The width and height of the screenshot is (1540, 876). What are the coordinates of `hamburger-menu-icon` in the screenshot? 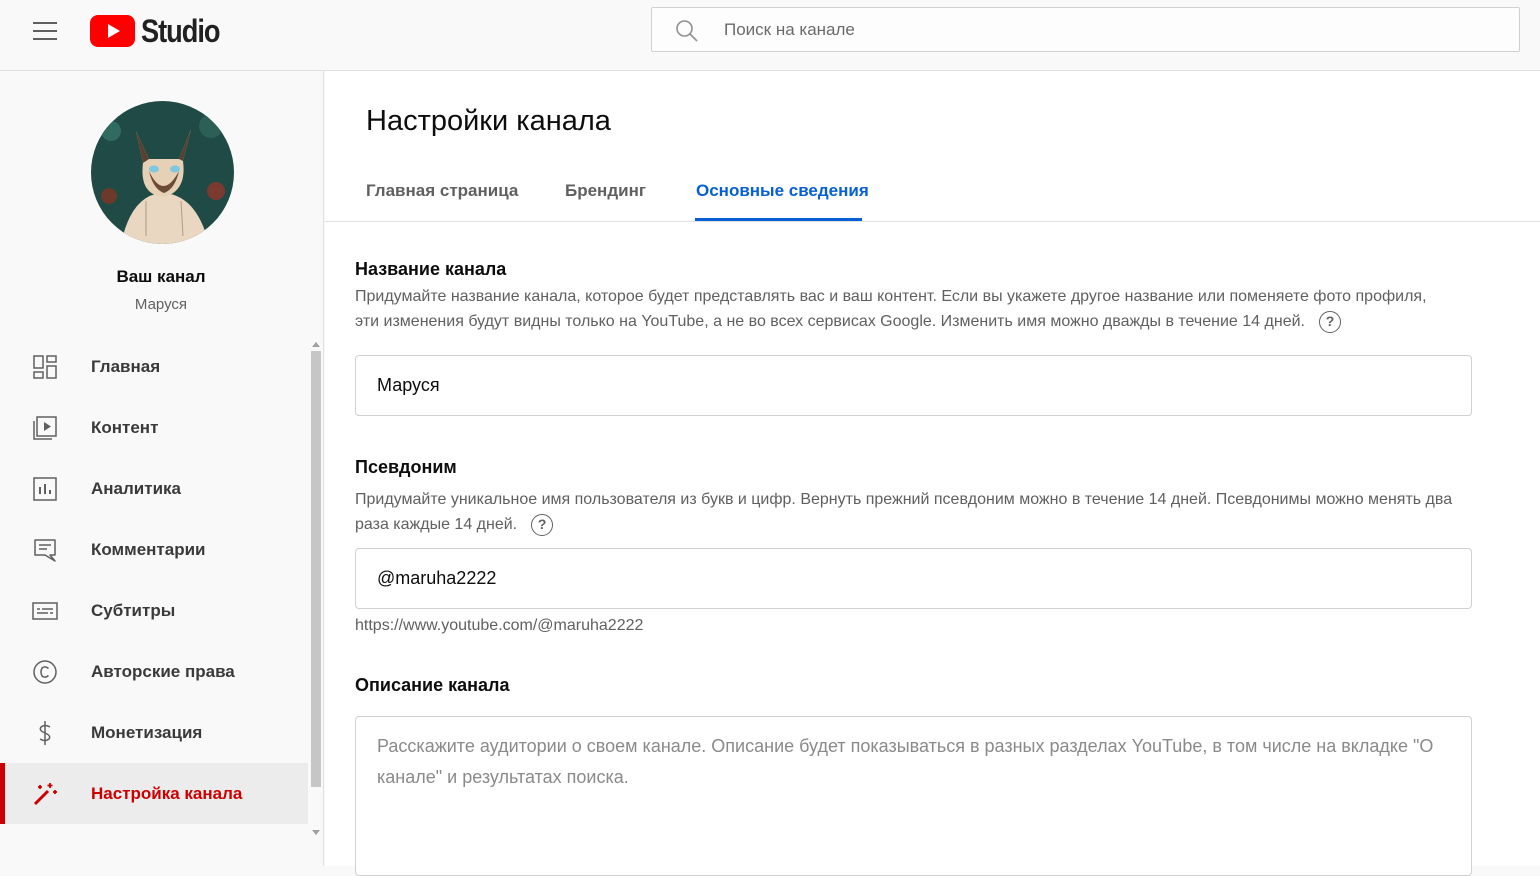 It's located at (45, 31).